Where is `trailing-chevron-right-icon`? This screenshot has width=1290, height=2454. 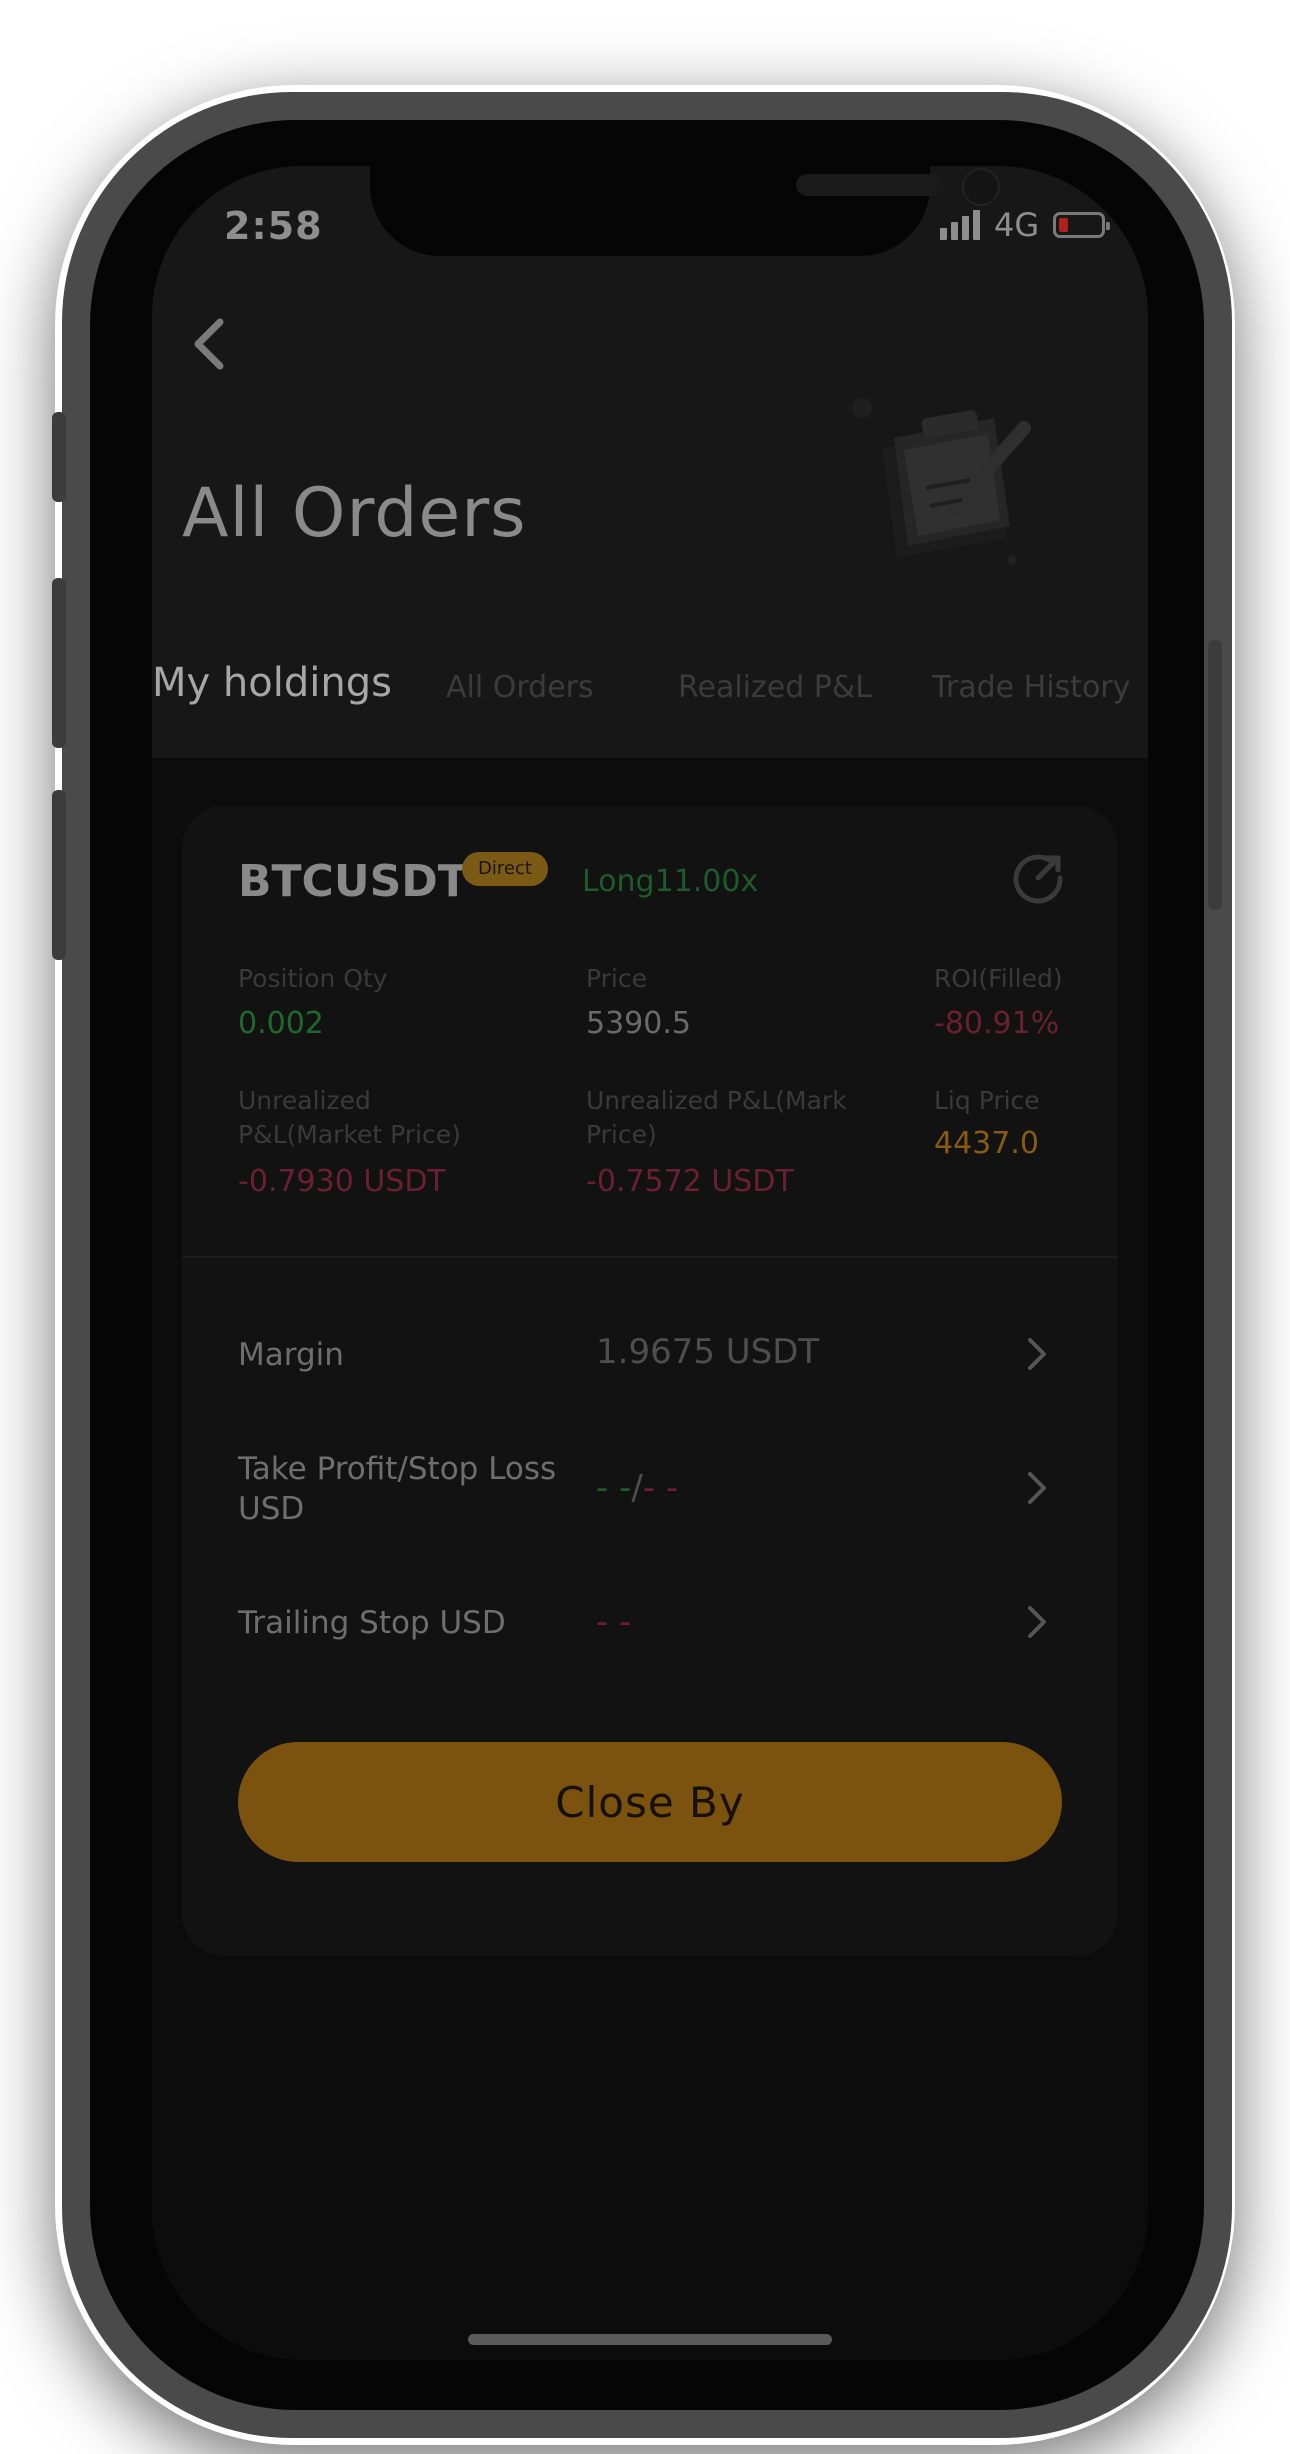
trailing-chevron-right-icon is located at coordinates (1037, 1622).